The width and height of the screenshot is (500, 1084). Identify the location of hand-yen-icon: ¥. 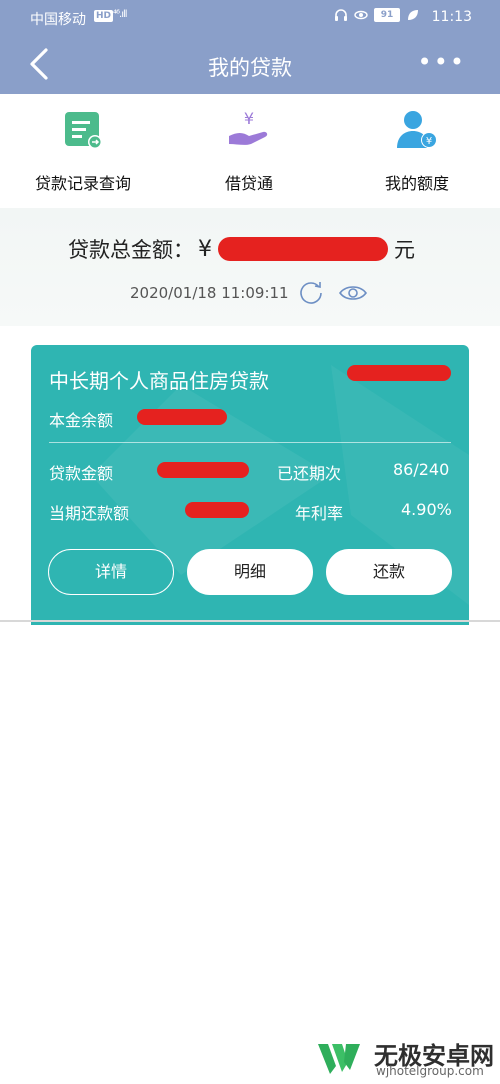
(248, 127).